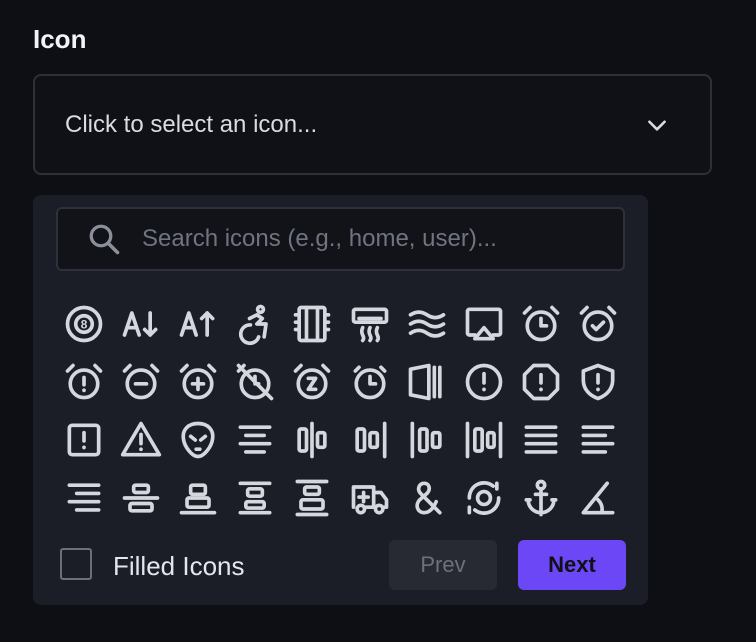  Describe the element at coordinates (541, 382) in the screenshot. I see `alert-octagon-icon` at that location.